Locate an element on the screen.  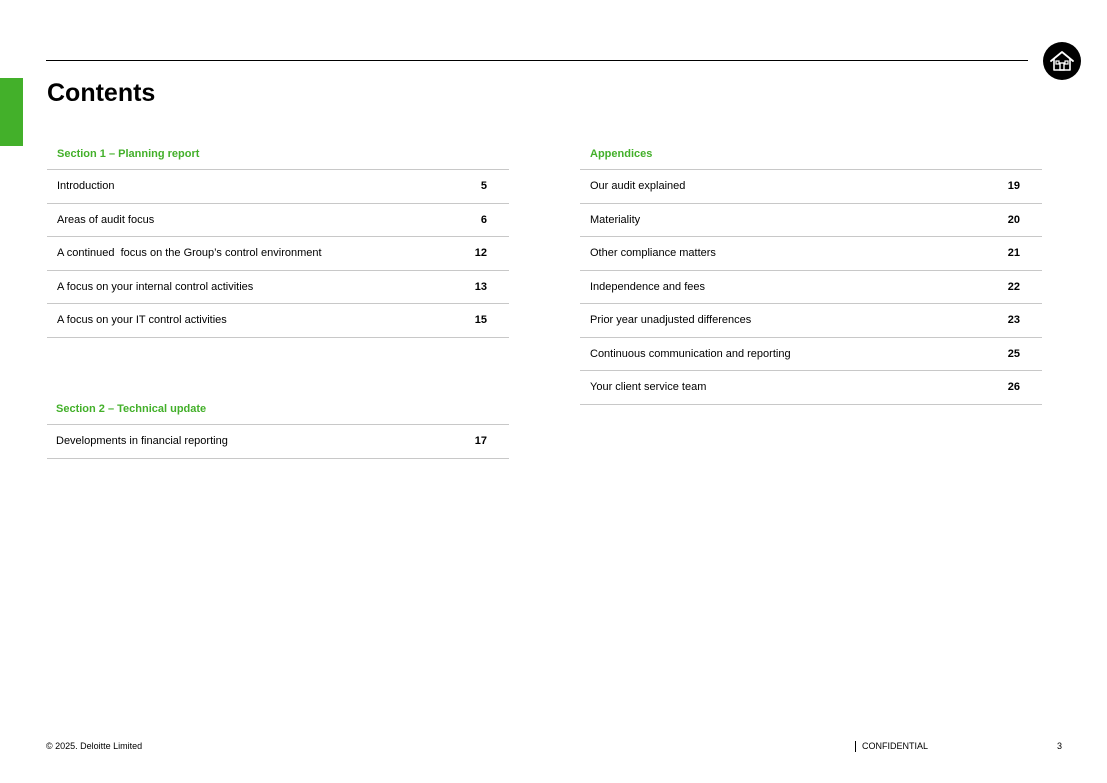
toc-item-page: 25 is located at coordinates (1013, 353).